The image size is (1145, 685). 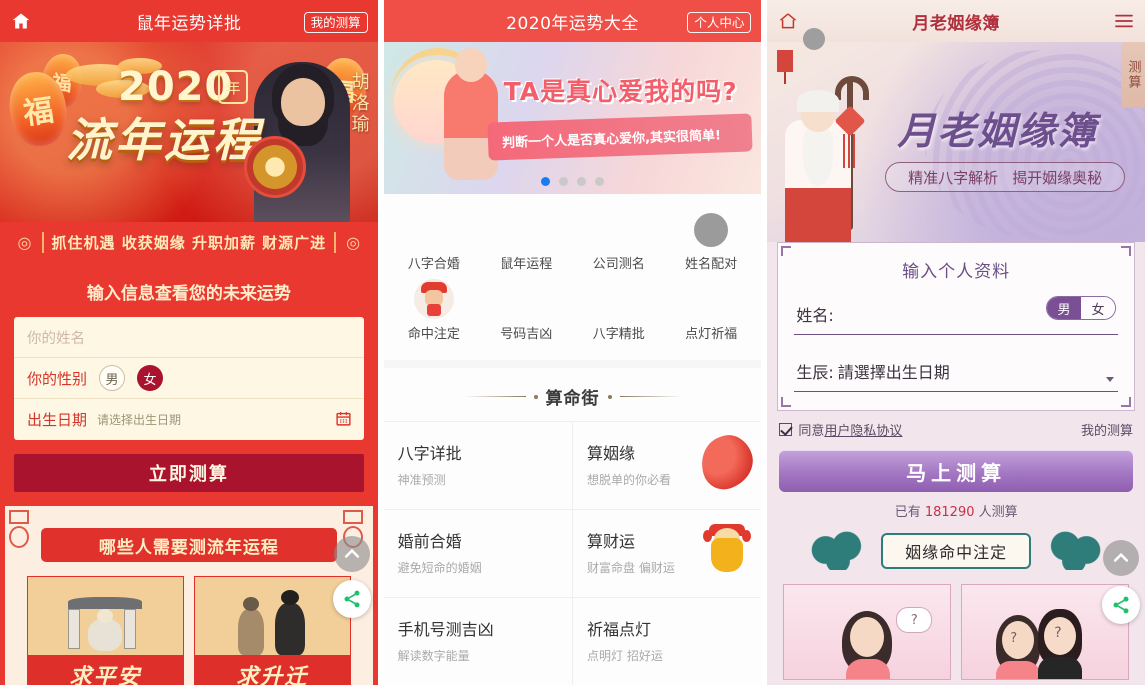 What do you see at coordinates (478, 554) in the screenshot?
I see `list-item: 婚前合婚 避免短命的婚姻` at bounding box center [478, 554].